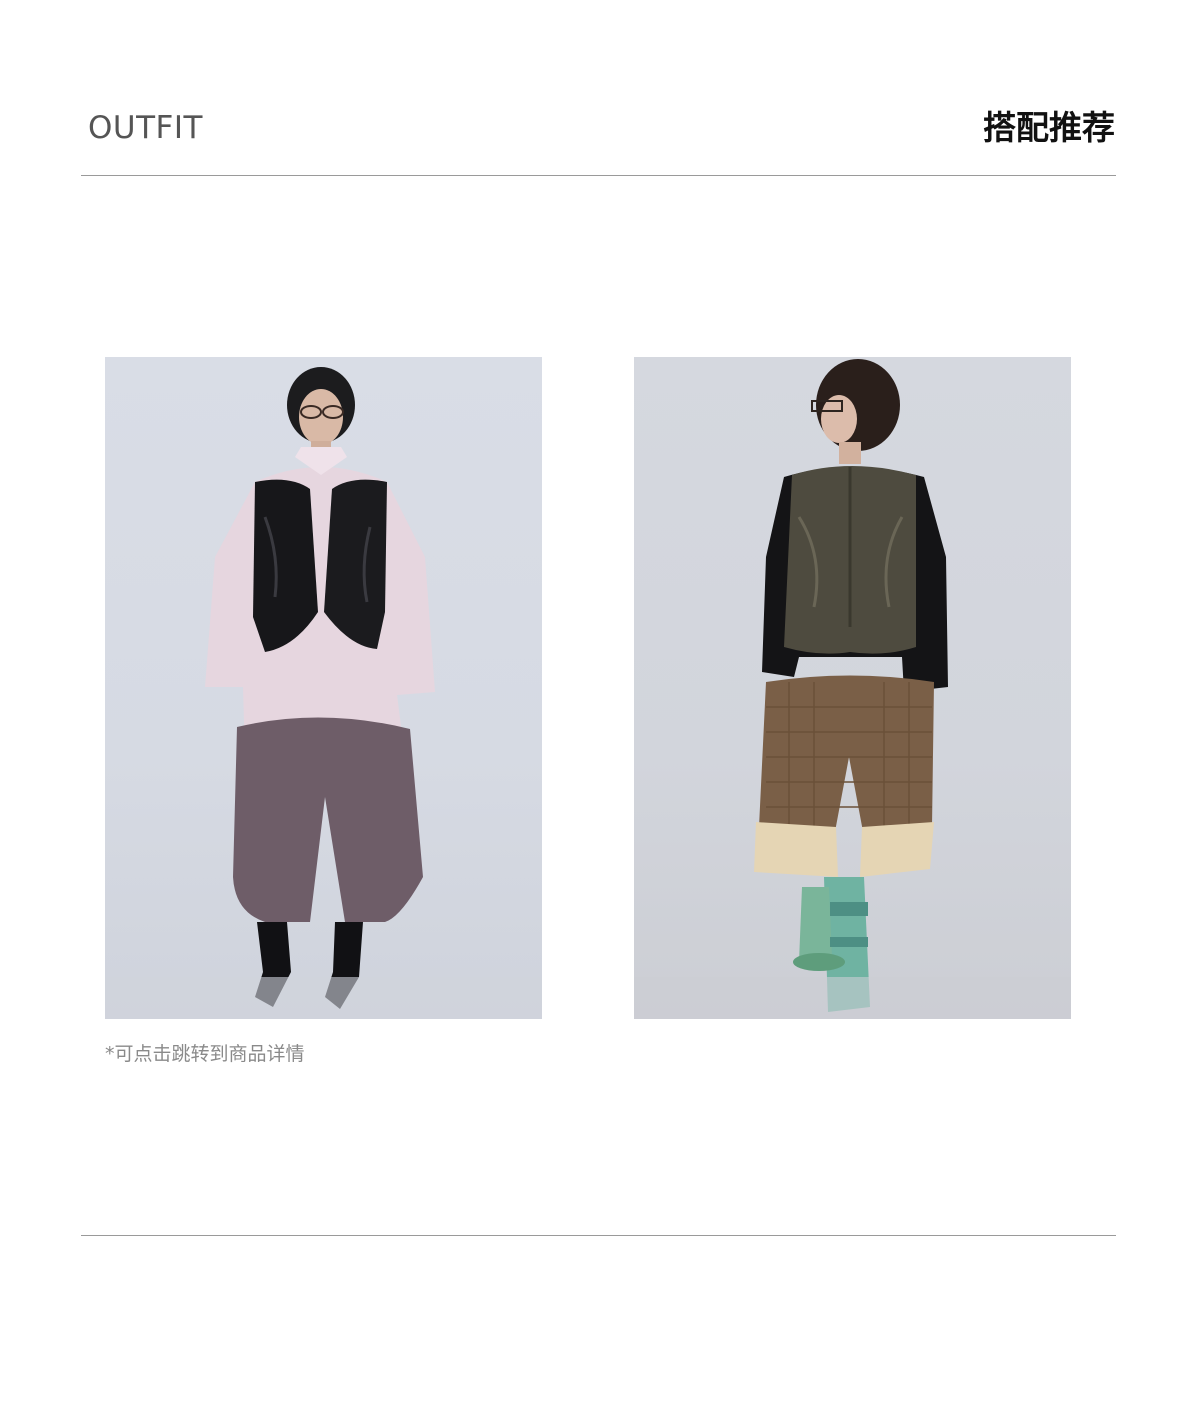 This screenshot has width=1200, height=1426. I want to click on section-title-en: OUTFIT, so click(145, 128).